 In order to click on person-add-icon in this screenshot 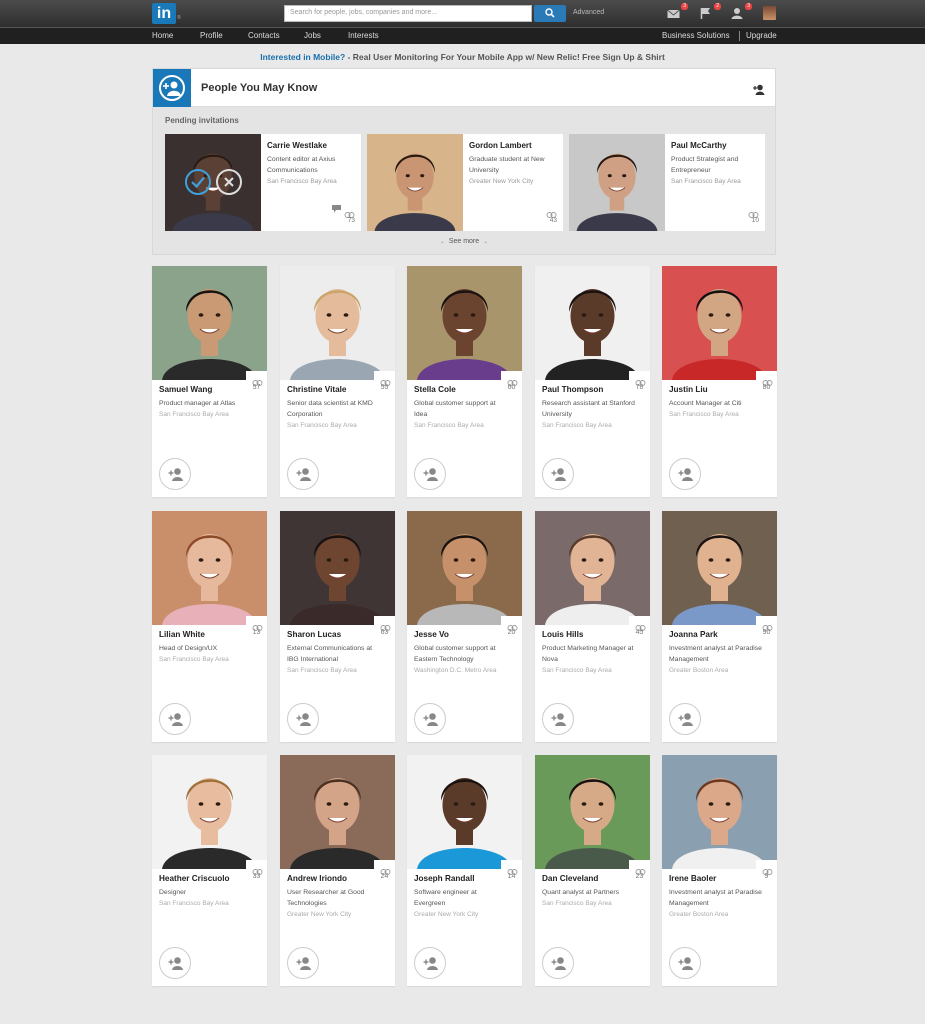, I will do `click(303, 474)`.